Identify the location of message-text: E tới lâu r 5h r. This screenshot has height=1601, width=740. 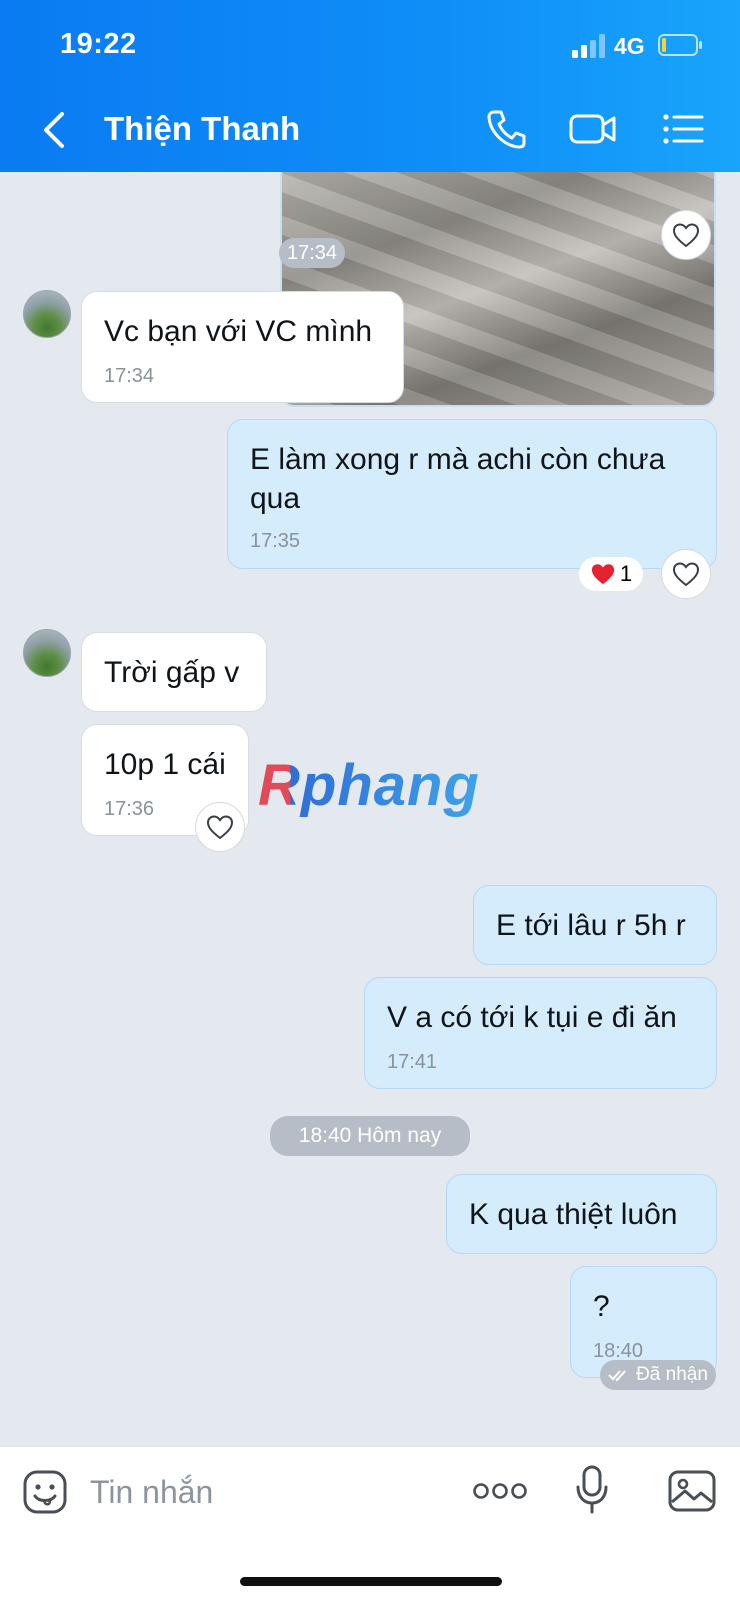
(591, 925).